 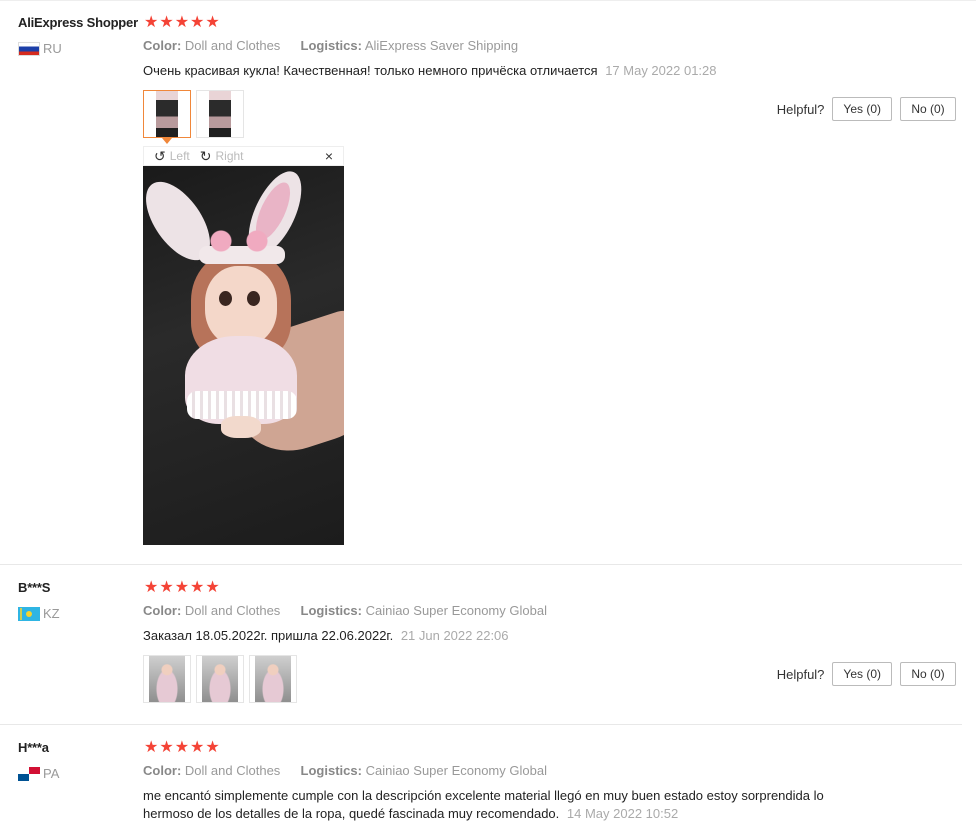 I want to click on image-viewer-toolbar: ↺ Left ↻ Right ×, so click(x=243, y=156).